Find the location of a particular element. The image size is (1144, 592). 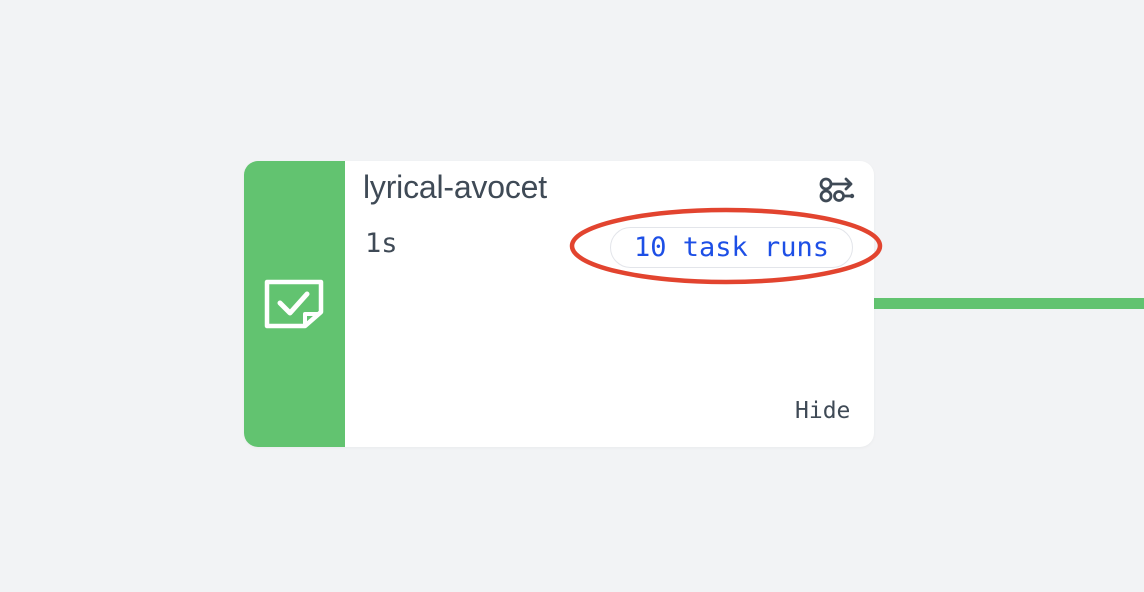

subflow-icon is located at coordinates (837, 189).